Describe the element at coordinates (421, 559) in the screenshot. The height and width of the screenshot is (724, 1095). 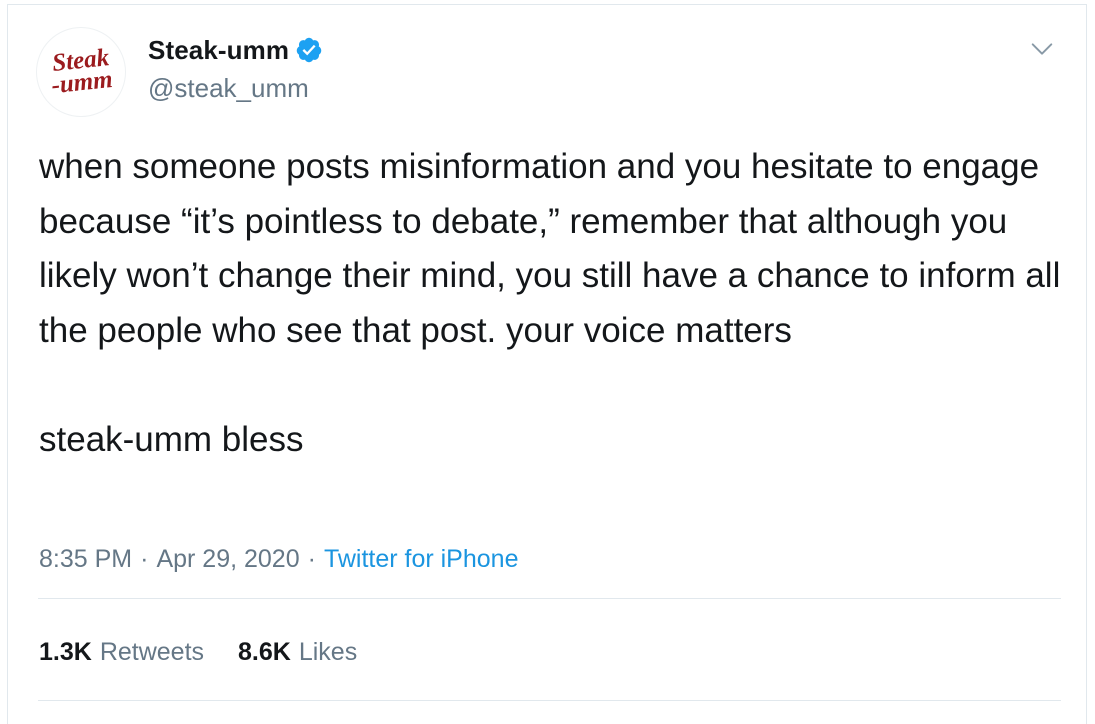
I see `tweet-source-link: Twitter for iPhone` at that location.